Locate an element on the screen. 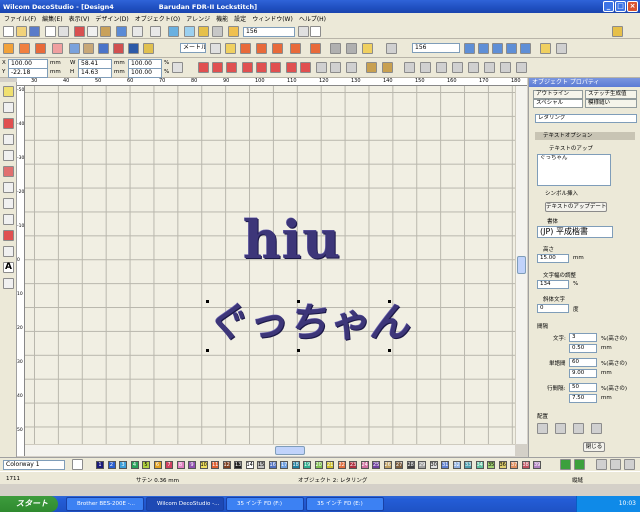 The image size is (640, 512). shirt-icon is located at coordinates (121, 31).